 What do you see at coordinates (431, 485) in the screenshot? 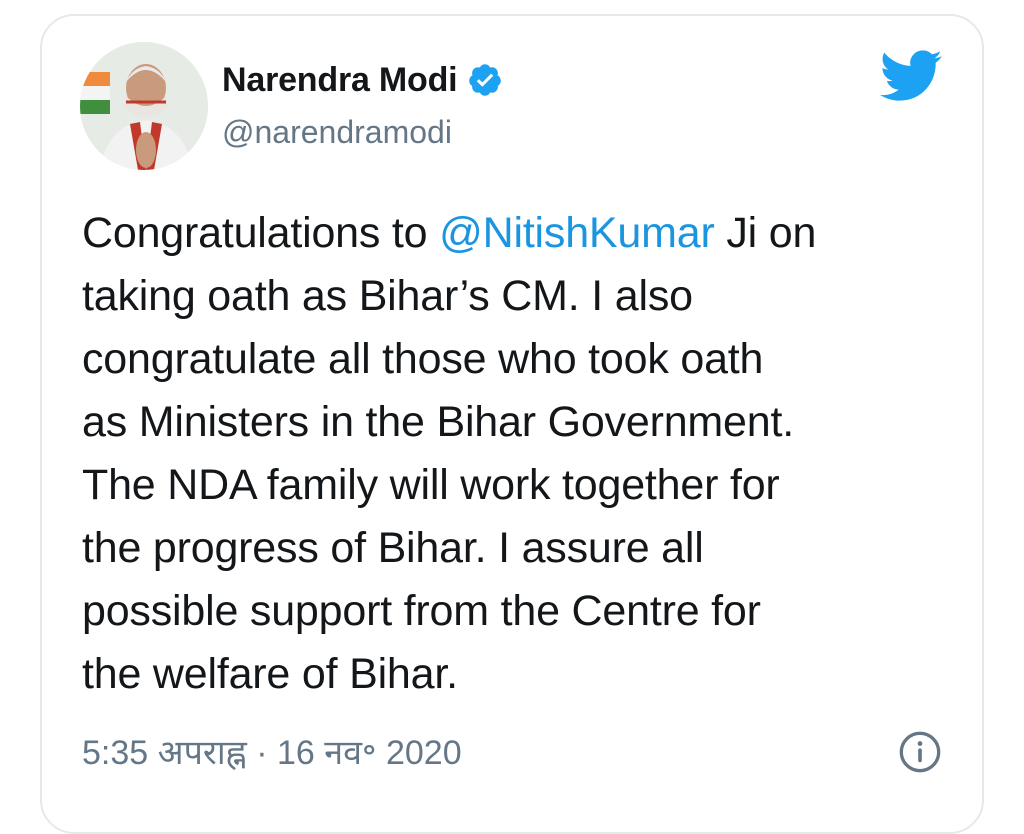
I see `tweet-text-line: The NDA family will work together for` at bounding box center [431, 485].